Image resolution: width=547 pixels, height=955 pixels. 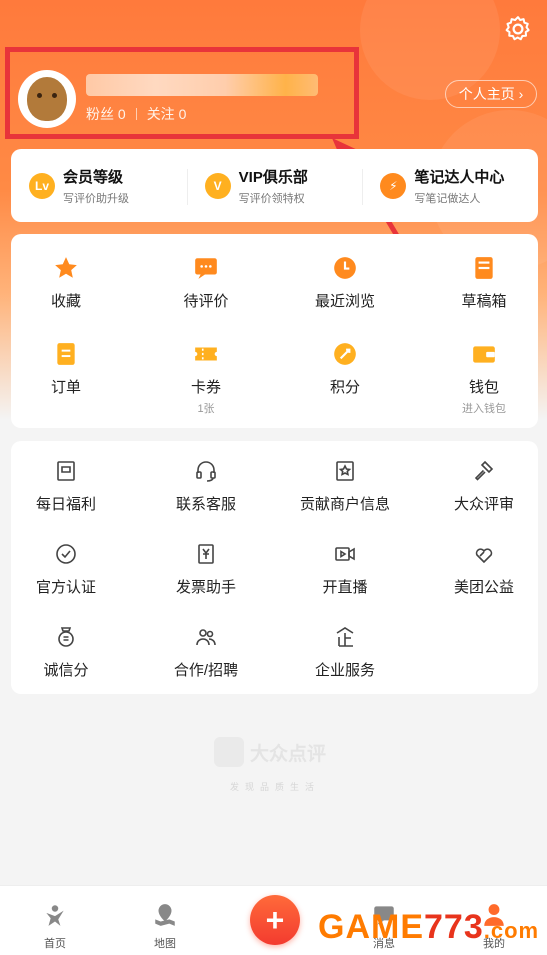 I want to click on grid-item-merchant-info: 贡献商户信息, so click(x=345, y=485).